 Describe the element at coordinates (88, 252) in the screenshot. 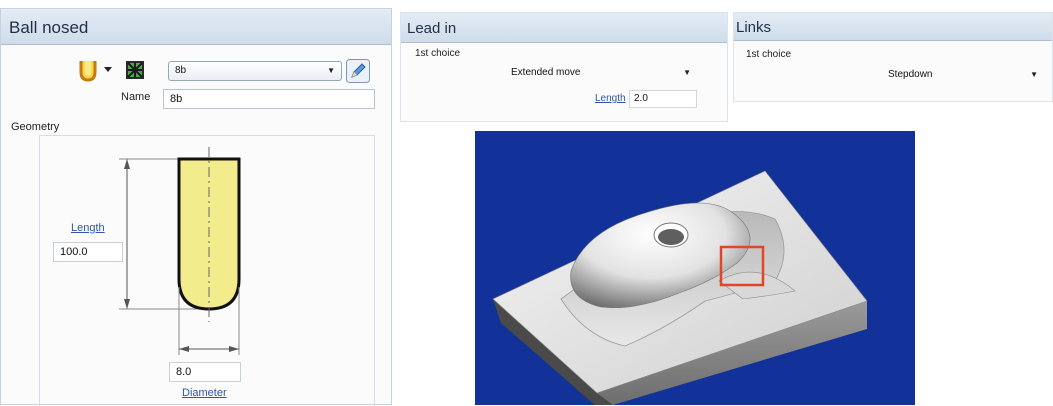

I see `length-input: 100.0` at that location.